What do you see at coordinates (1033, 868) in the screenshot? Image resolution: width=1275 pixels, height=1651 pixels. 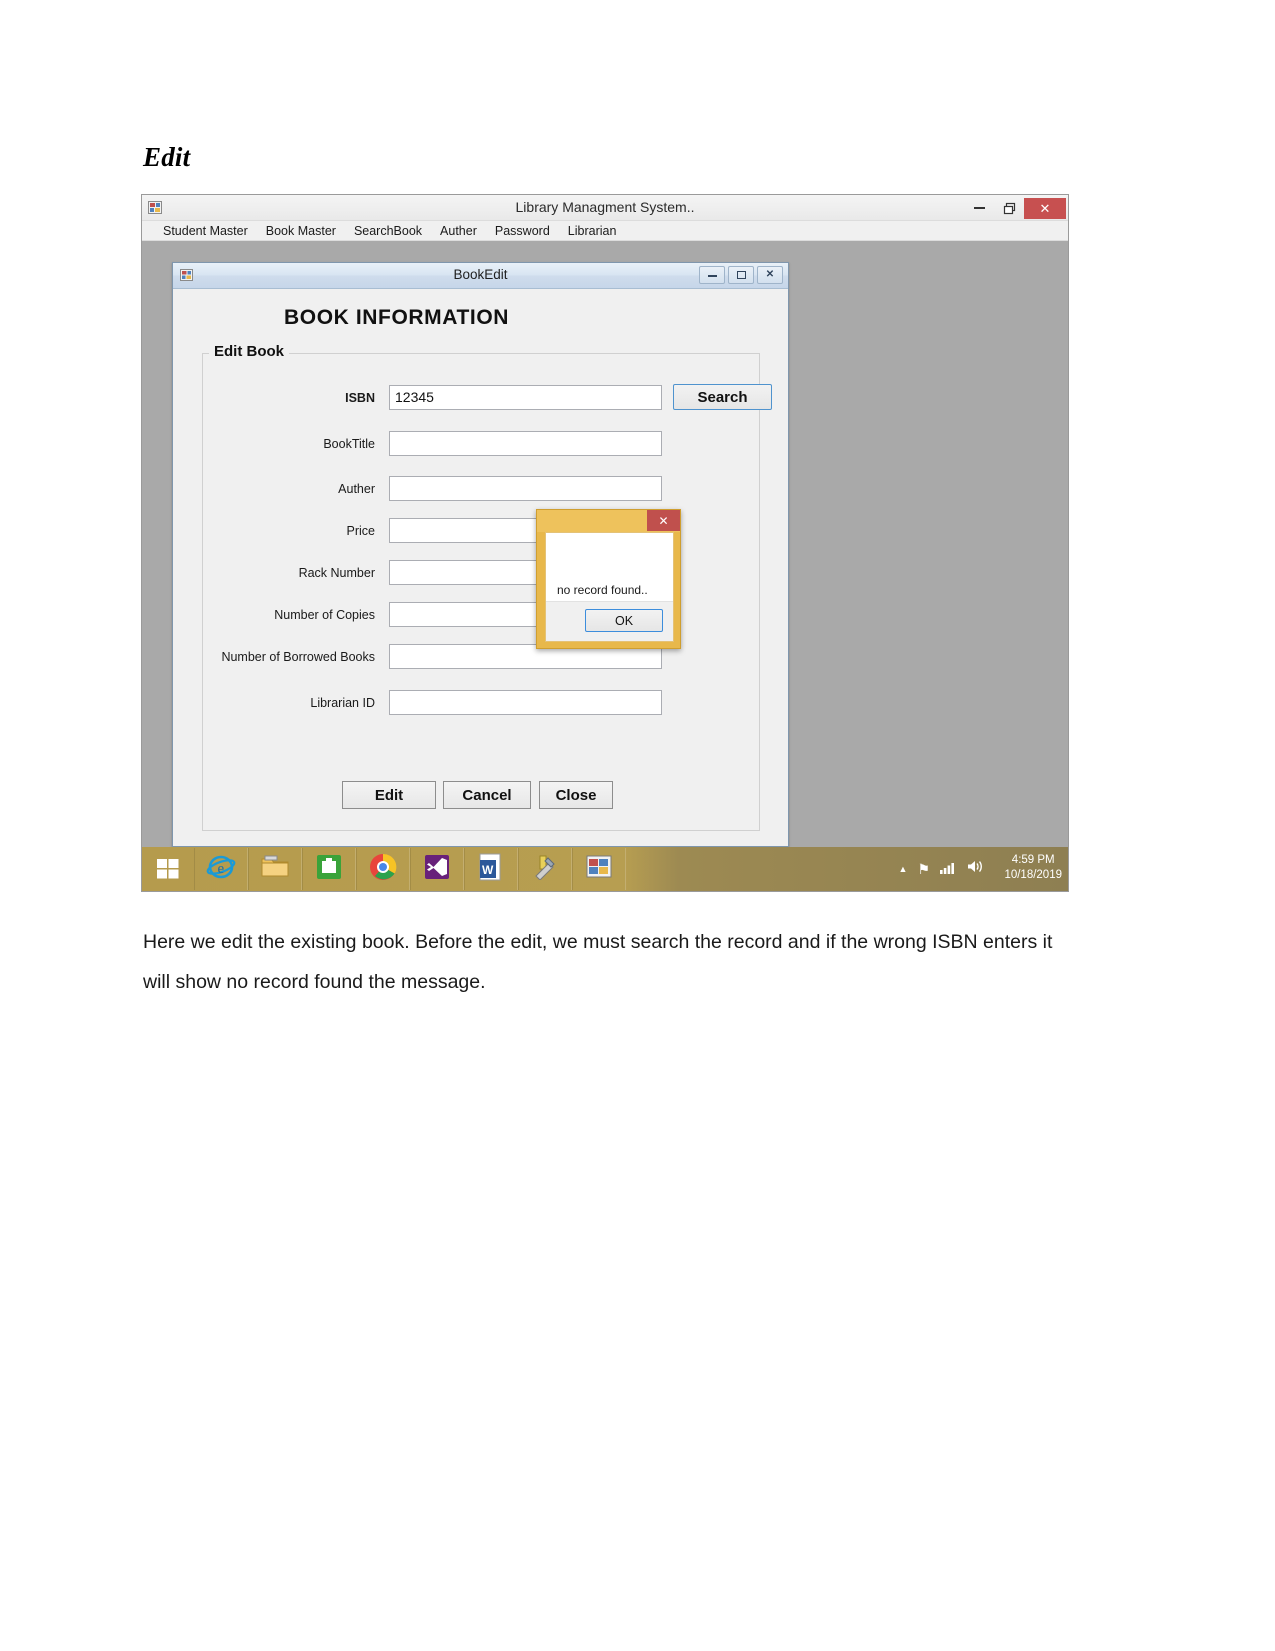 I see `taskbar-clock: 4:59 PM 10/18/2019` at bounding box center [1033, 868].